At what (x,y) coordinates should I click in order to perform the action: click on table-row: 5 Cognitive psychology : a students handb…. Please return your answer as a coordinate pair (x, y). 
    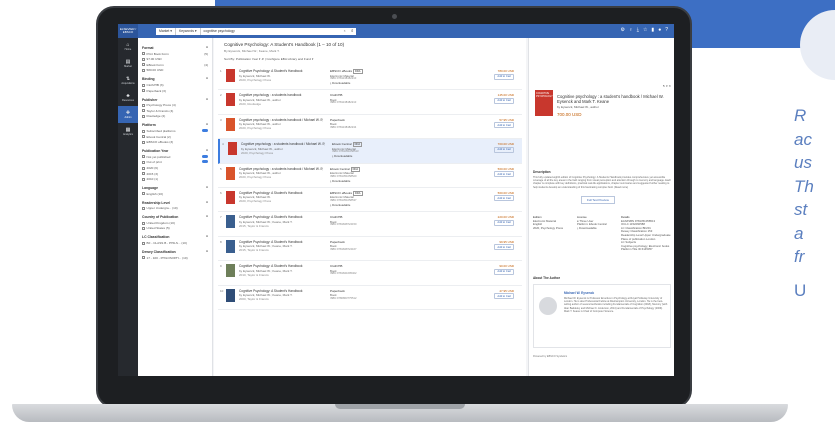
    Looking at the image, I should click on (370, 176).